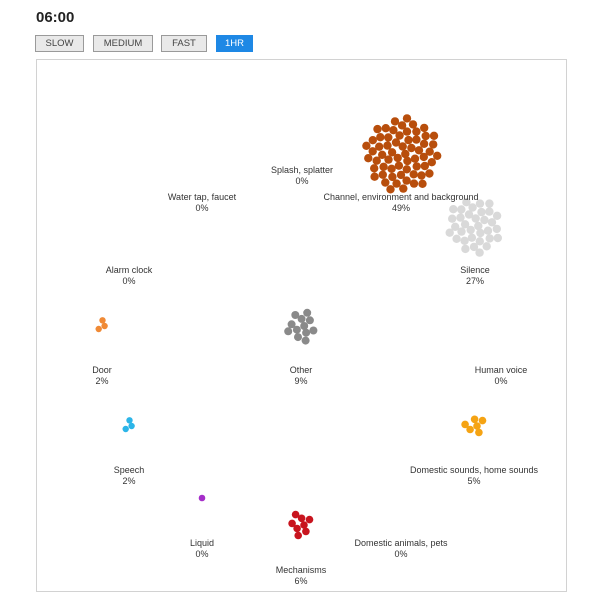 This screenshot has width=600, height=600. I want to click on category-name: Human voice, so click(501, 370).